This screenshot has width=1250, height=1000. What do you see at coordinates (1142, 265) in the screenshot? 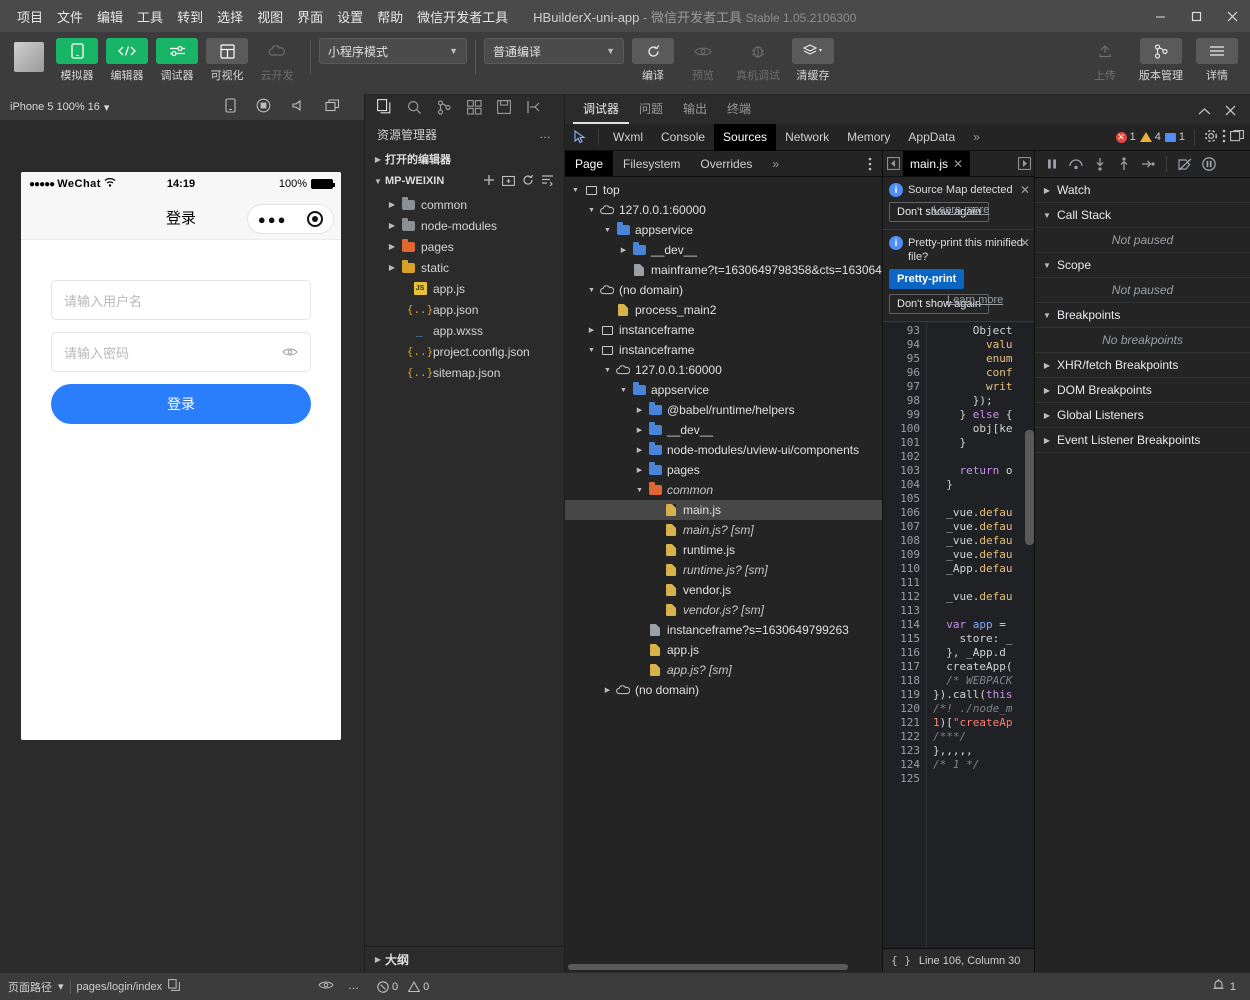
I see `debugger-section-header: ▼ Scope` at bounding box center [1142, 265].